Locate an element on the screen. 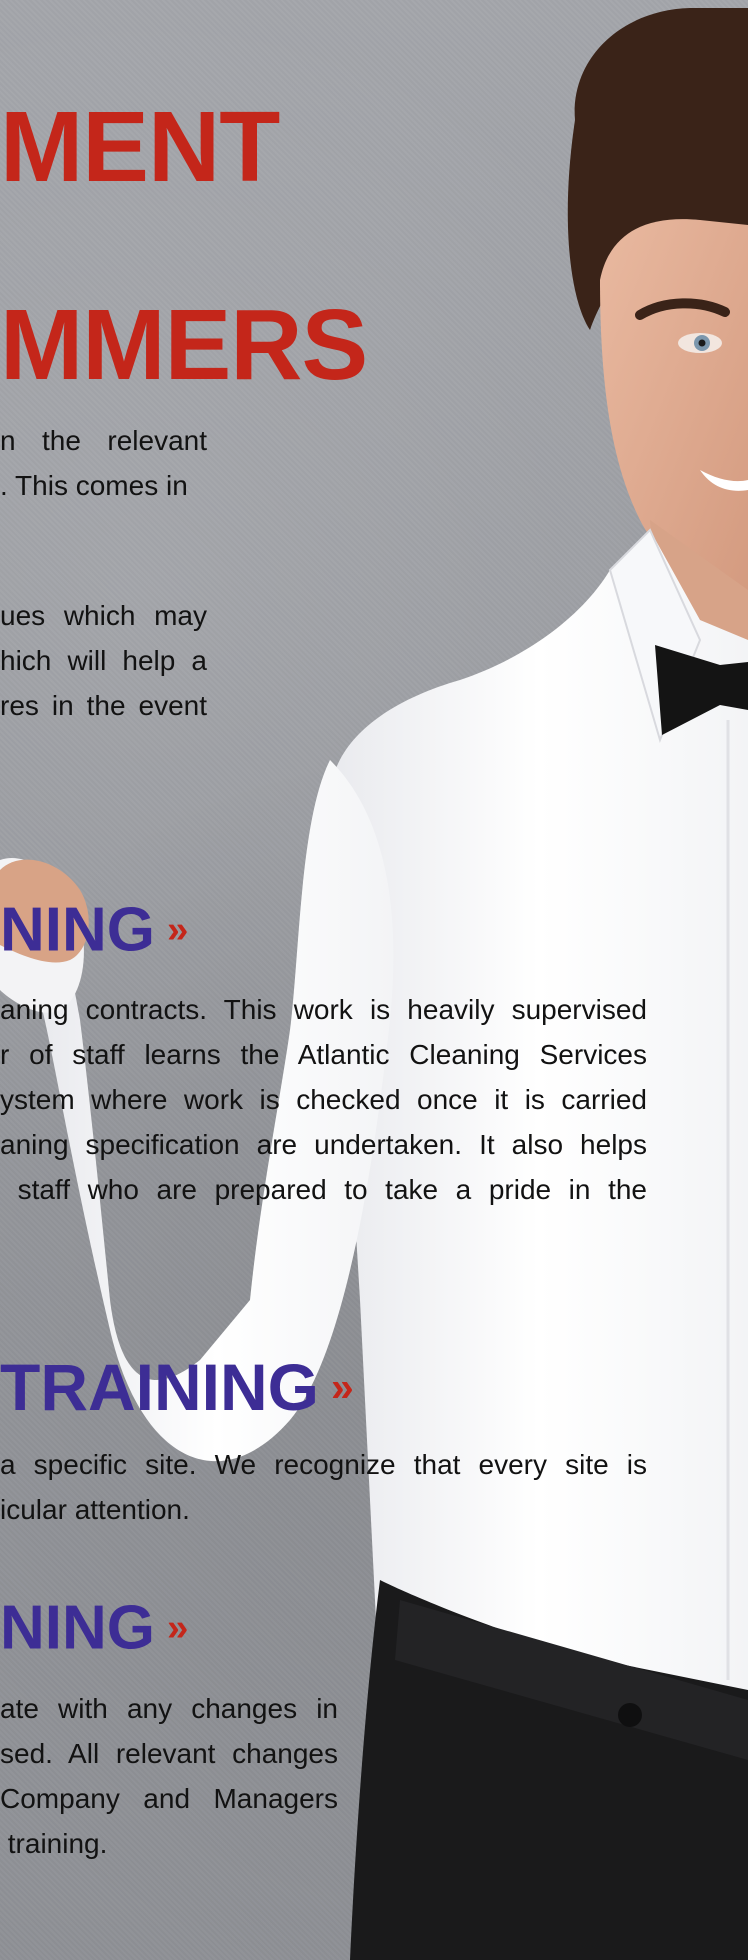  heading-training-2: TRAINING» is located at coordinates (177, 1387).